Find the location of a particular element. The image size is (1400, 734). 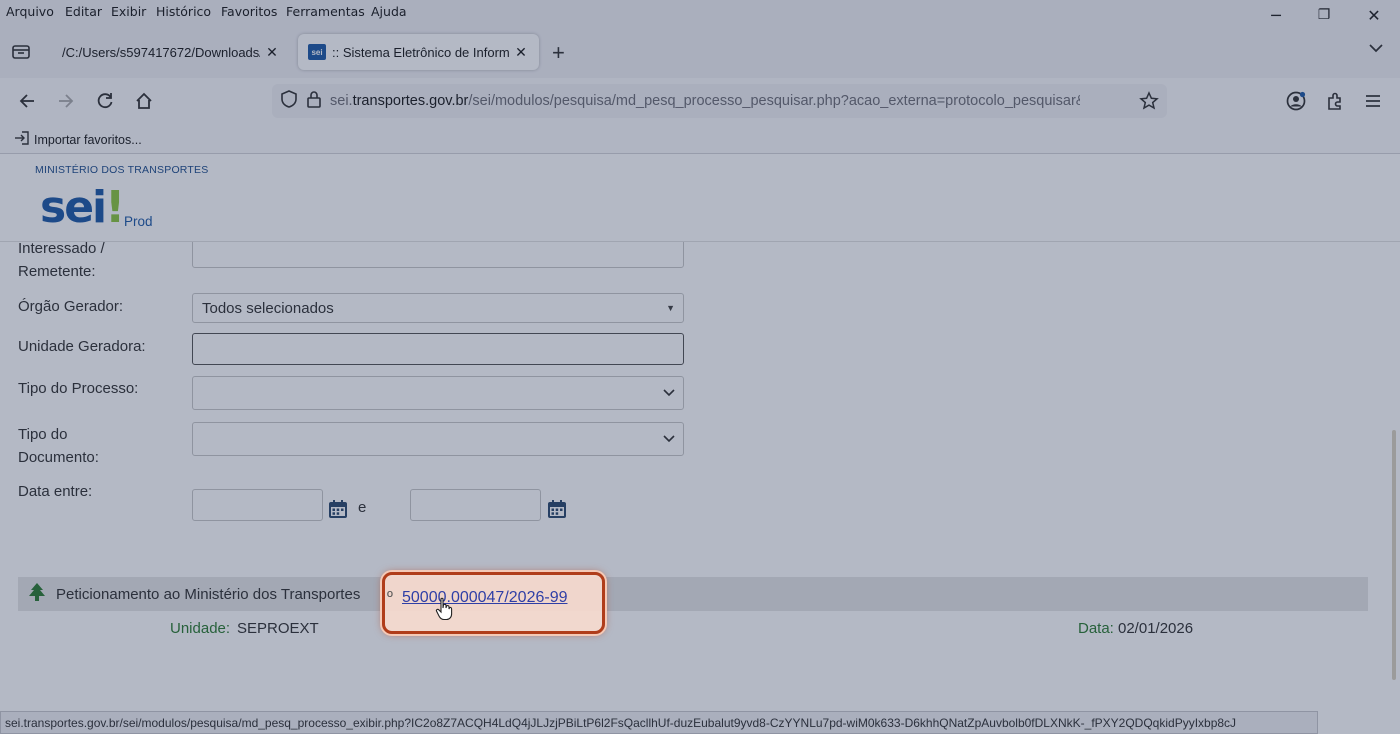

documento-label: Documento: is located at coordinates (58, 457).